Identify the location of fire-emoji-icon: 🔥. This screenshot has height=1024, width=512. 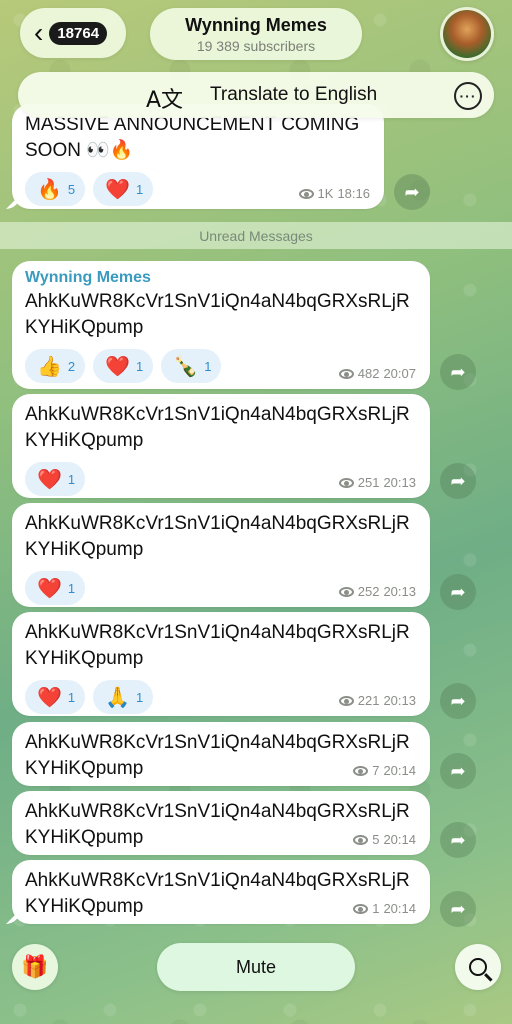
(49, 189).